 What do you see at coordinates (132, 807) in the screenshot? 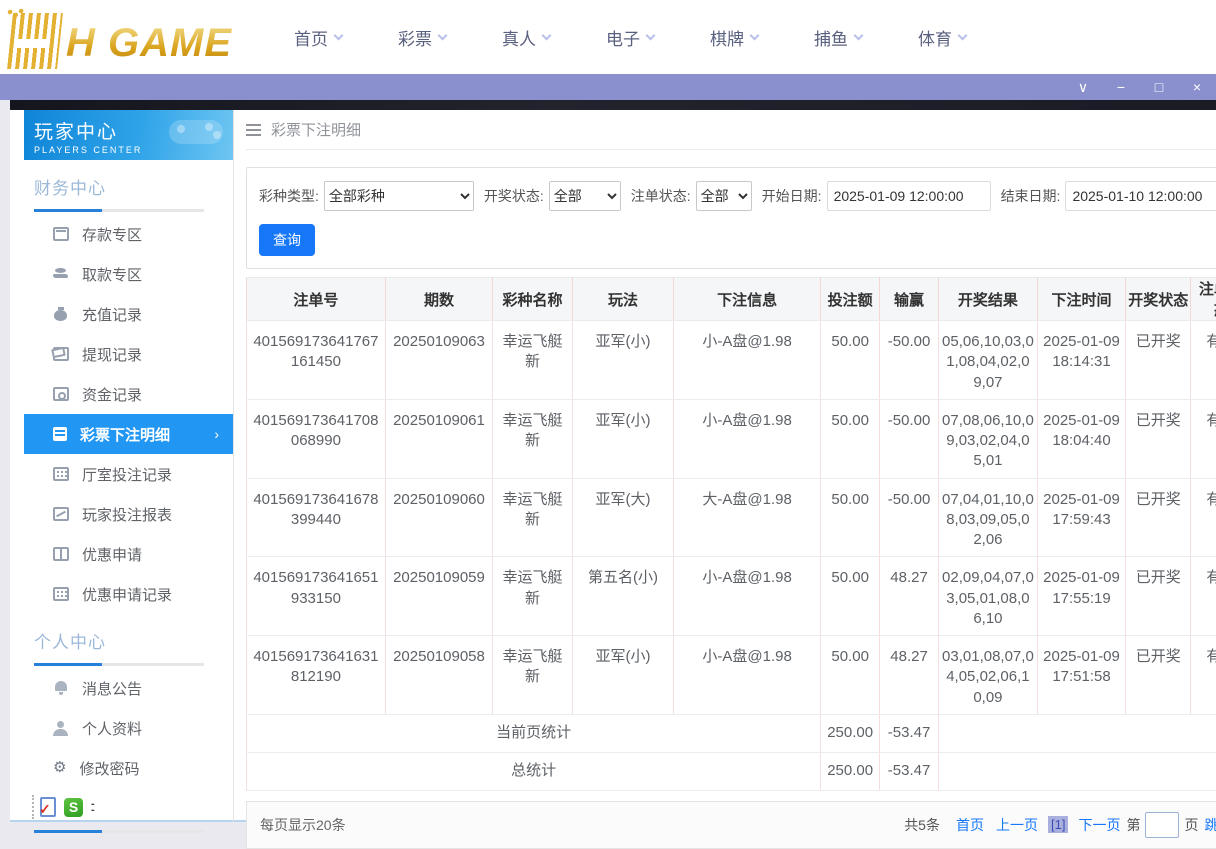
I see `desktop-overlay-icons: S --` at bounding box center [132, 807].